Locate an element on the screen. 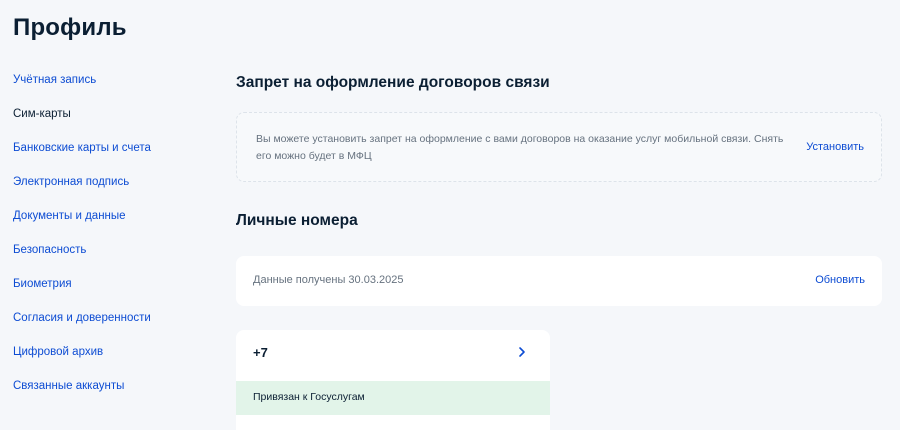  set-ban-link: Установить is located at coordinates (835, 147).